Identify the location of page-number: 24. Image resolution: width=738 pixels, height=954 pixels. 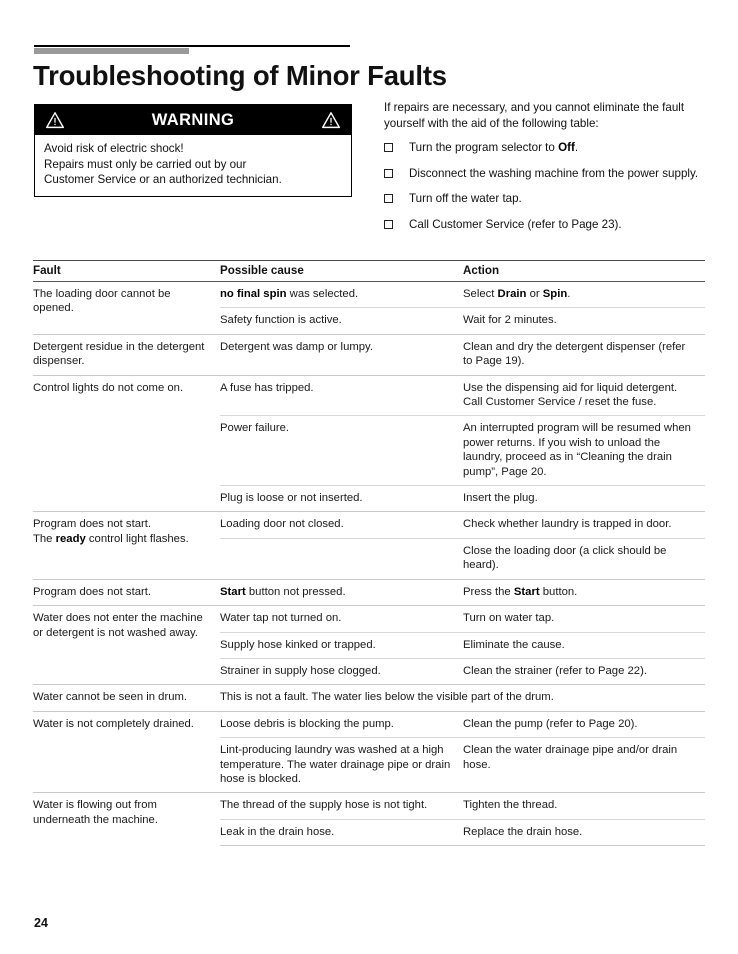
(41, 923).